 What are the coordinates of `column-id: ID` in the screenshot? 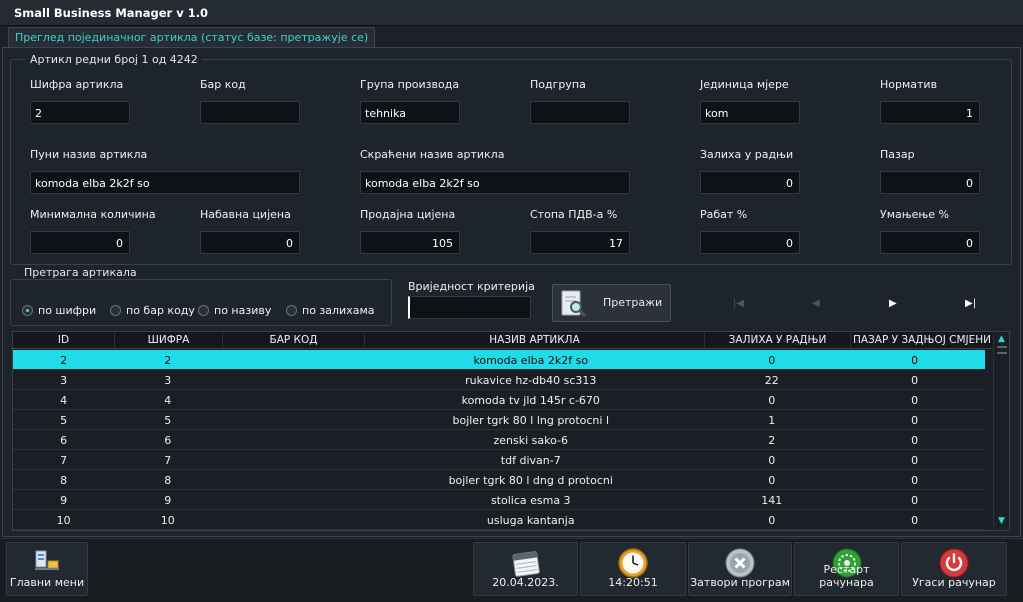 It's located at (64, 340).